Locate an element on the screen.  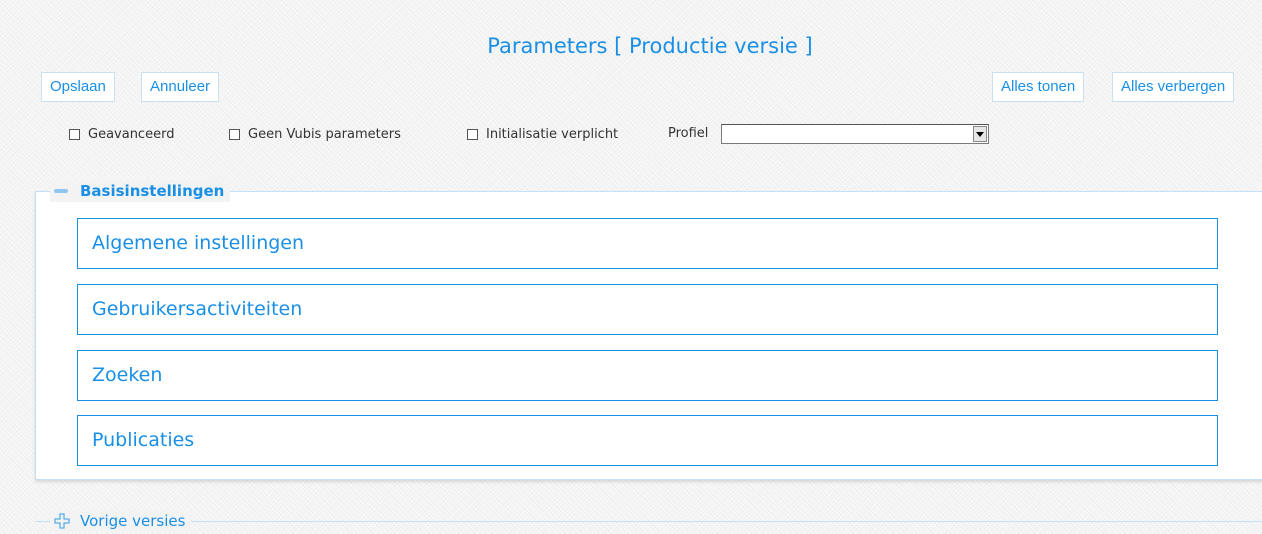
collapse-minus-icon is located at coordinates (61, 191).